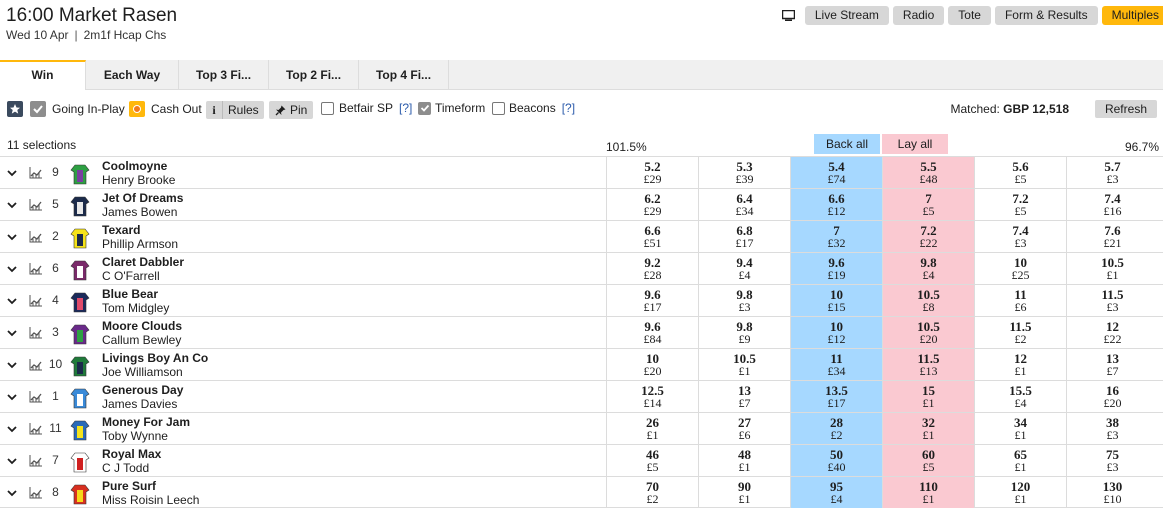 The width and height of the screenshot is (1163, 512). I want to click on back-price-cell: 6.6 £51, so click(652, 236).